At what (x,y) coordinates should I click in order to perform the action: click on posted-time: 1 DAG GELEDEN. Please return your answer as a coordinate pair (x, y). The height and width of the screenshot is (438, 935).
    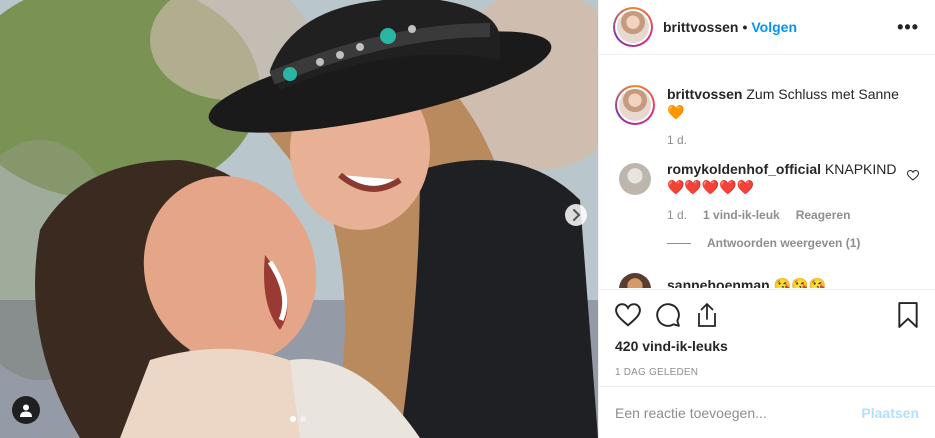
    Looking at the image, I should click on (767, 372).